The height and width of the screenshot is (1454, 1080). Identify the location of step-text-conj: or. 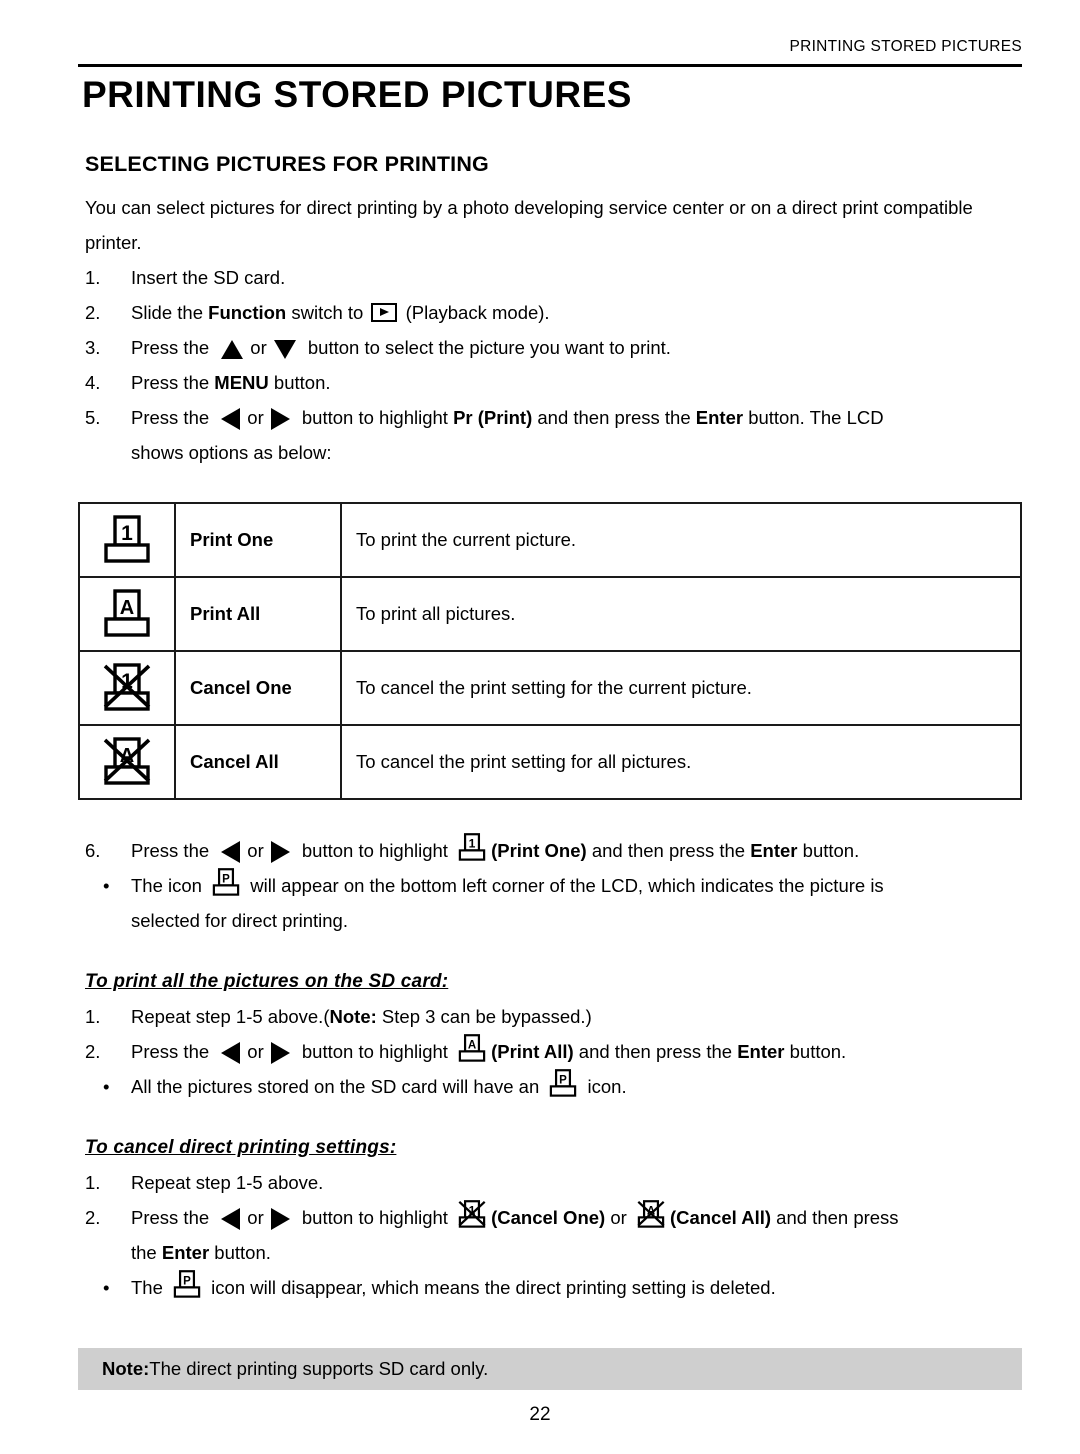
(618, 1217).